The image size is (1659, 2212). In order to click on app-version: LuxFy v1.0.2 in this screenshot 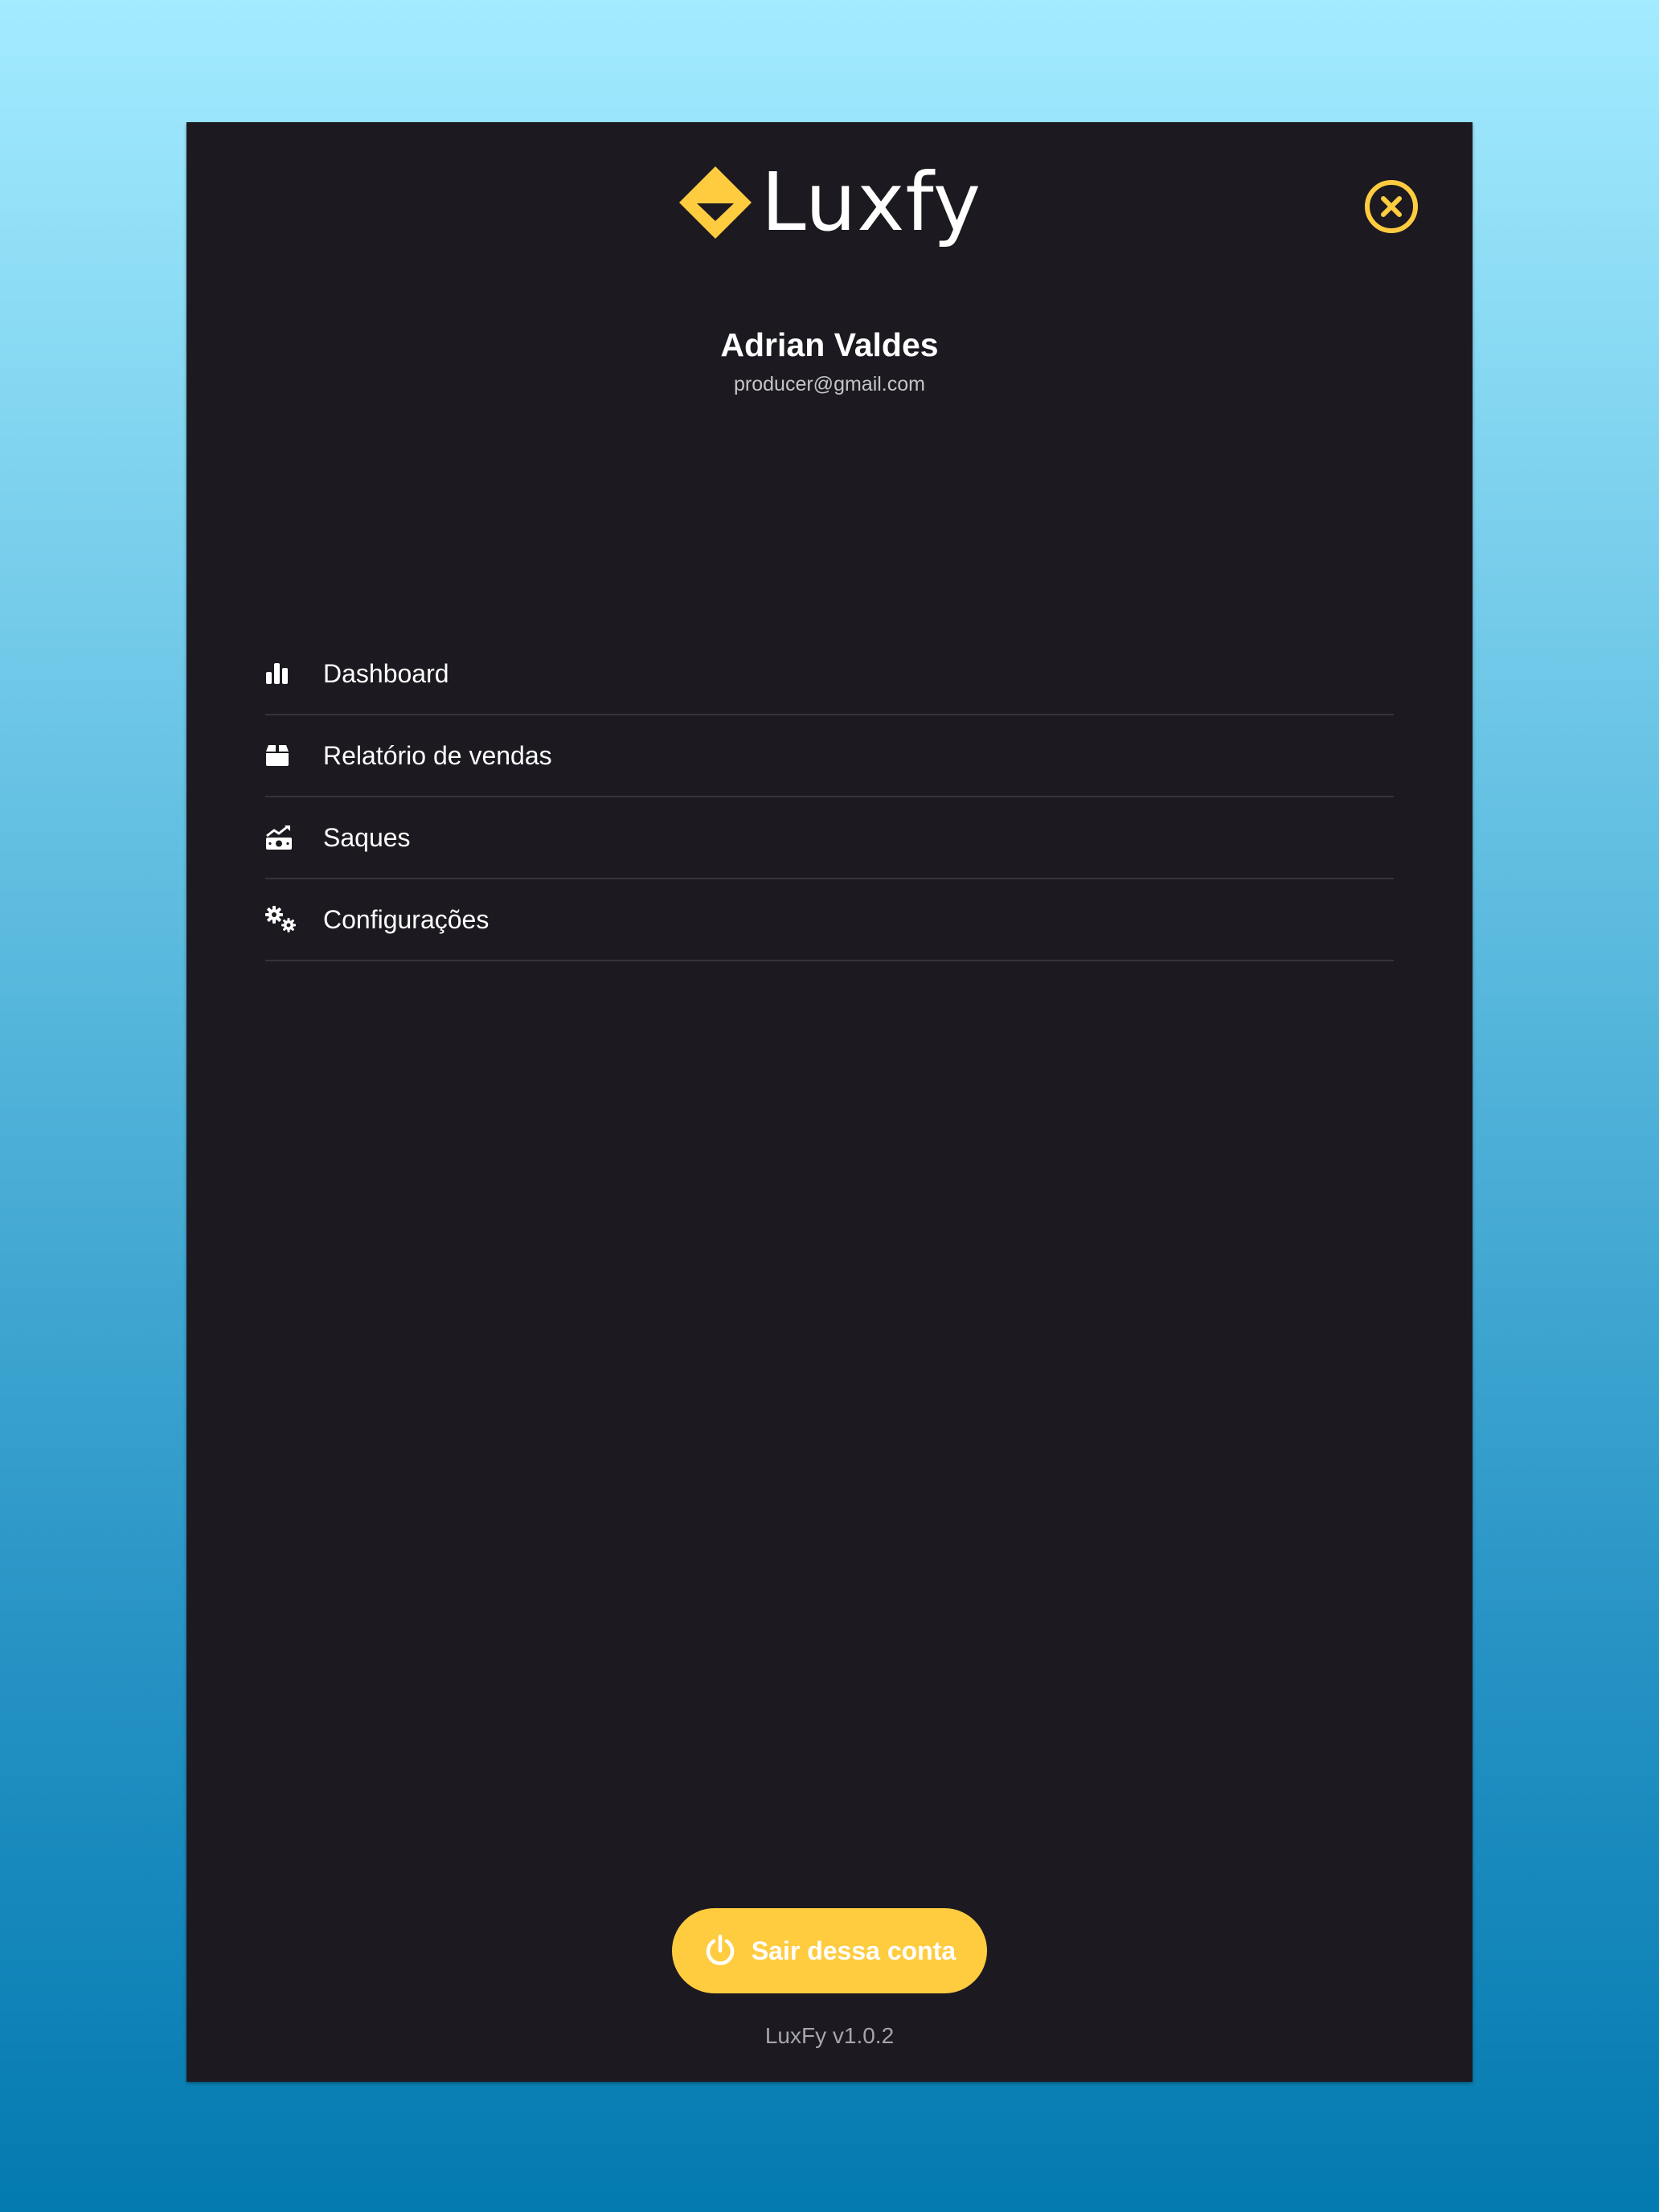, I will do `click(829, 2035)`.